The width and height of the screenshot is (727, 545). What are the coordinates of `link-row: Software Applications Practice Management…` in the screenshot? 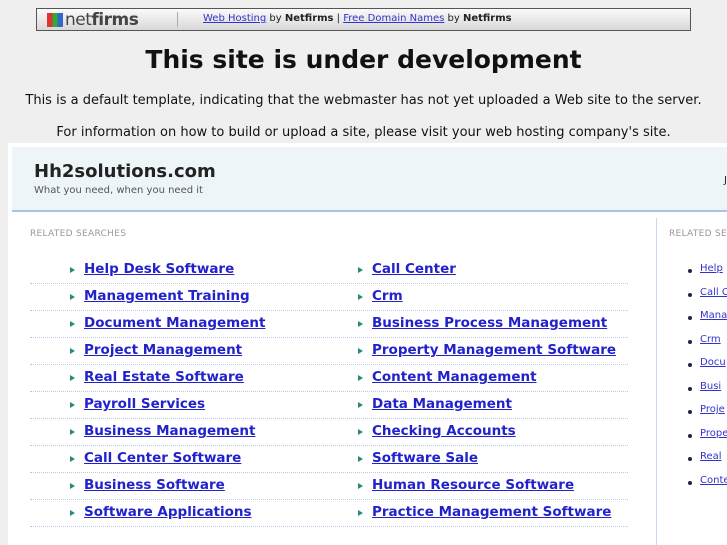 It's located at (329, 513).